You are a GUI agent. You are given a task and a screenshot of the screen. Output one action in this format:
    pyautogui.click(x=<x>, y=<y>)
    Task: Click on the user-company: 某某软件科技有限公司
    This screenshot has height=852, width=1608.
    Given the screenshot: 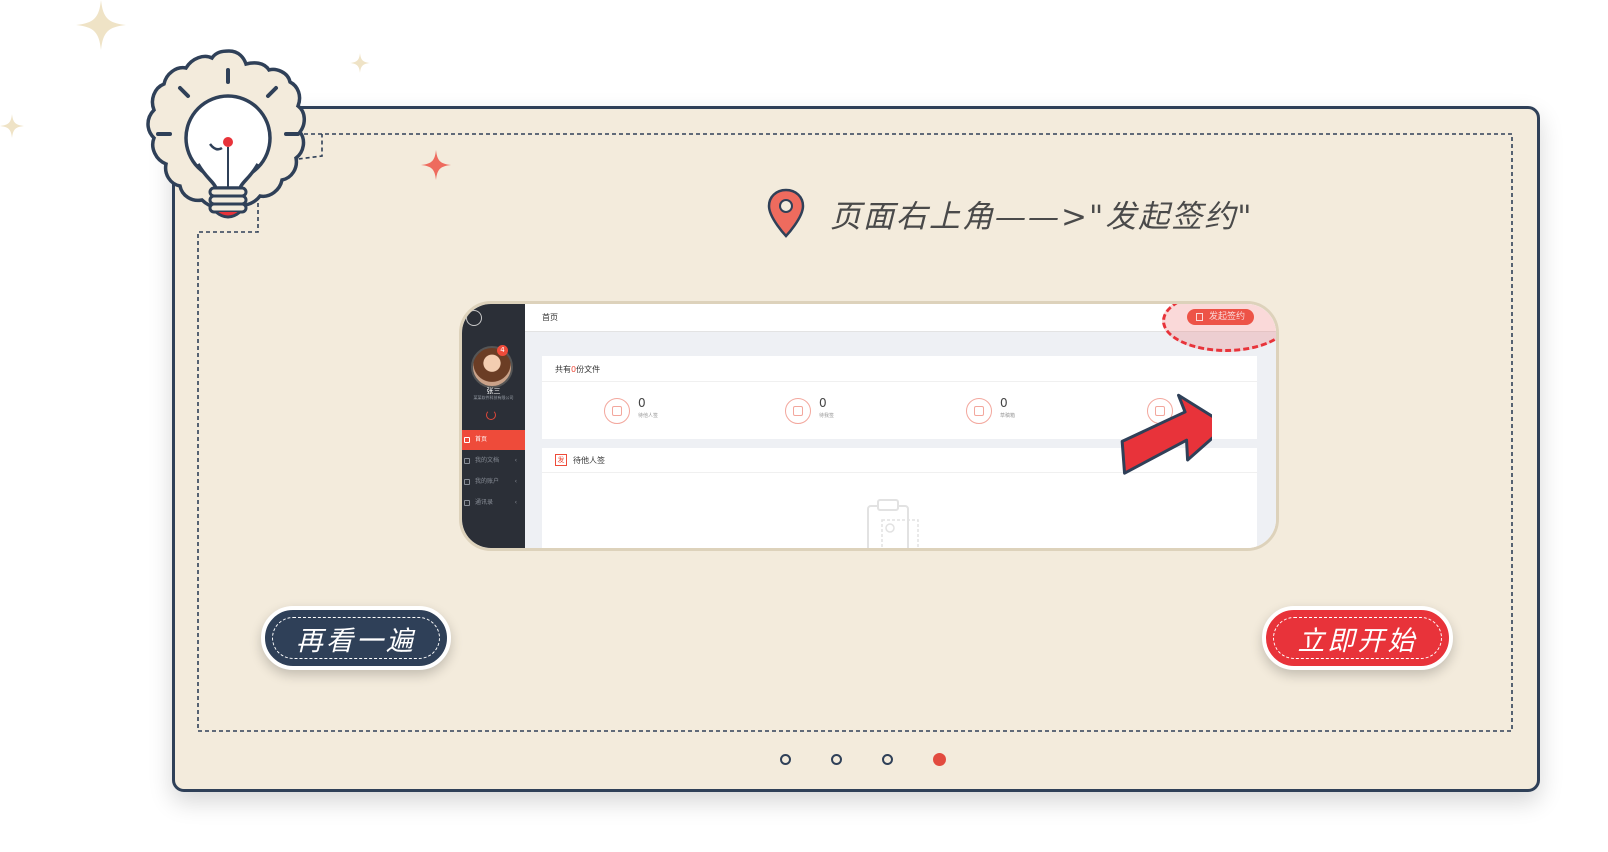 What is the action you would take?
    pyautogui.click(x=493, y=397)
    